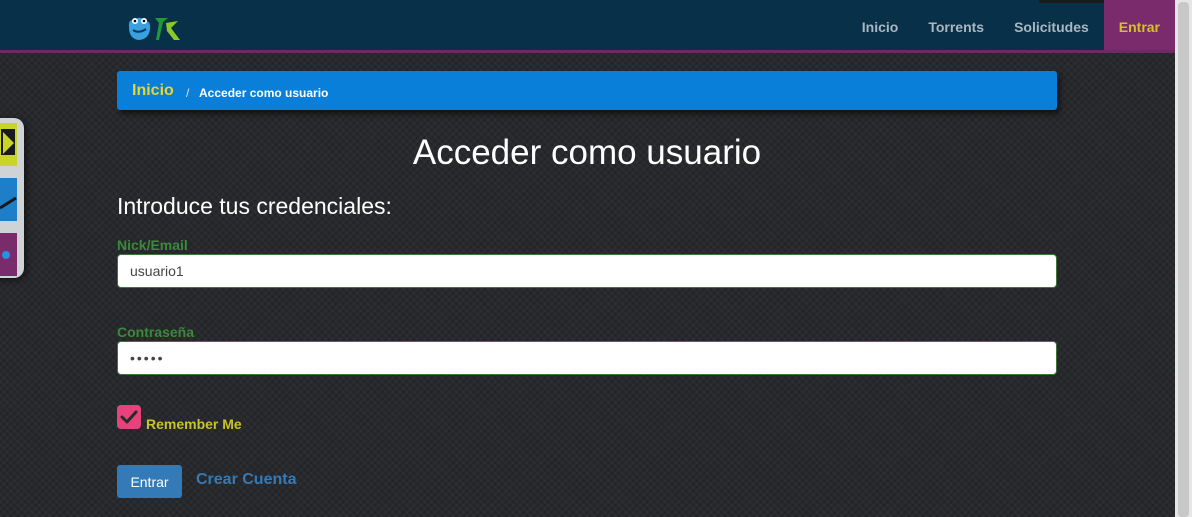 The height and width of the screenshot is (517, 1192). What do you see at coordinates (194, 424) in the screenshot?
I see `remember-me-label: Remember Me` at bounding box center [194, 424].